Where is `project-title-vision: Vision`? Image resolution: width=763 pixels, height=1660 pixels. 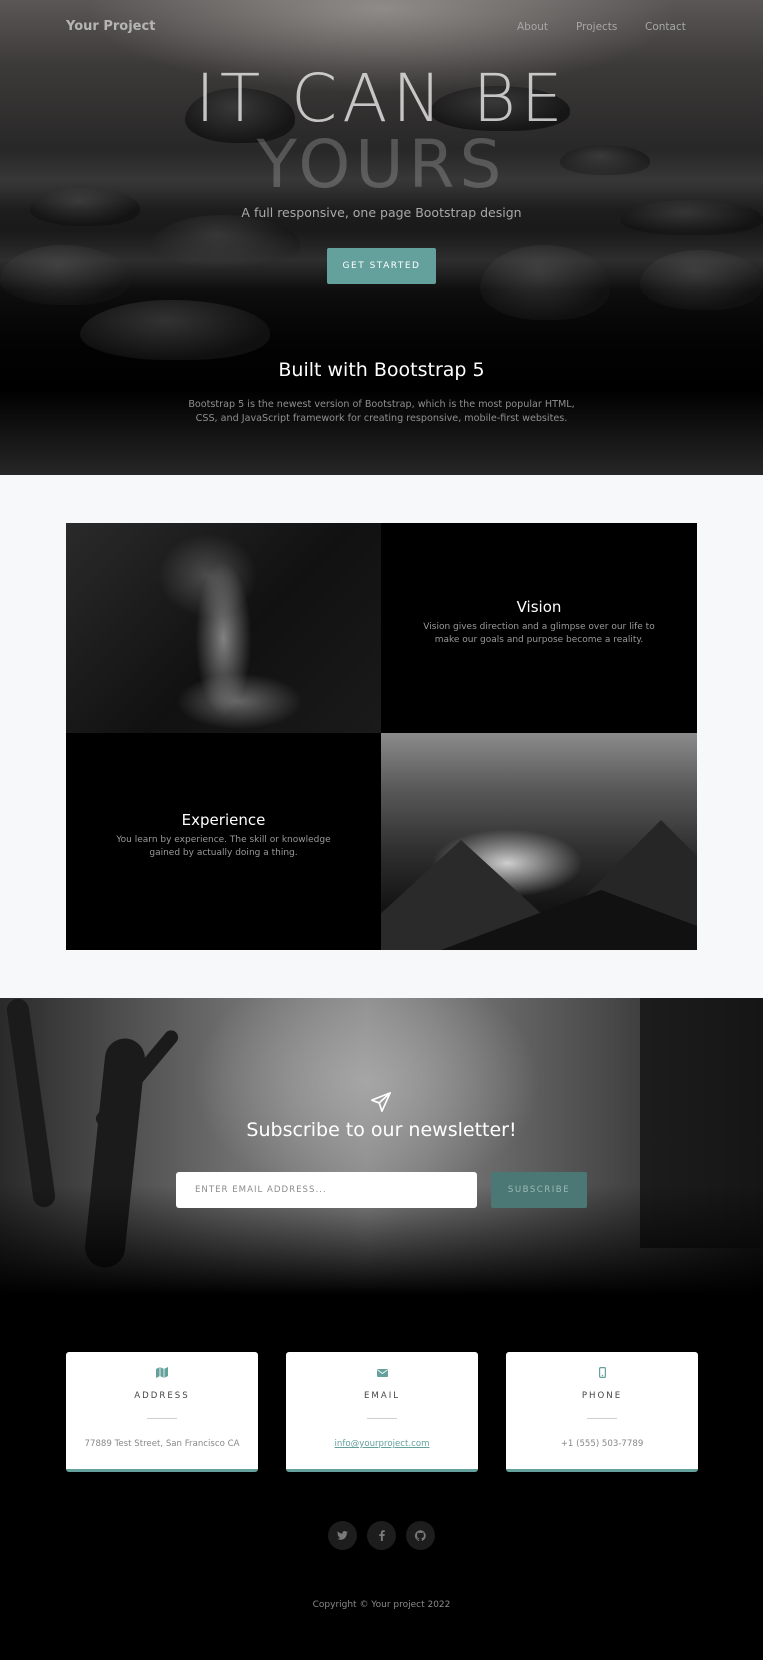
project-title-vision: Vision is located at coordinates (539, 607).